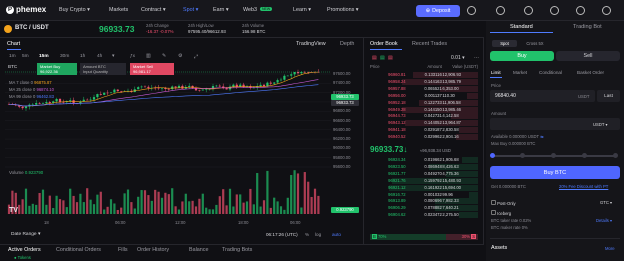  Describe the element at coordinates (424, 75) in the screenshot. I see `ask-row: 96960.81 0.133116 12,906.93` at that location.